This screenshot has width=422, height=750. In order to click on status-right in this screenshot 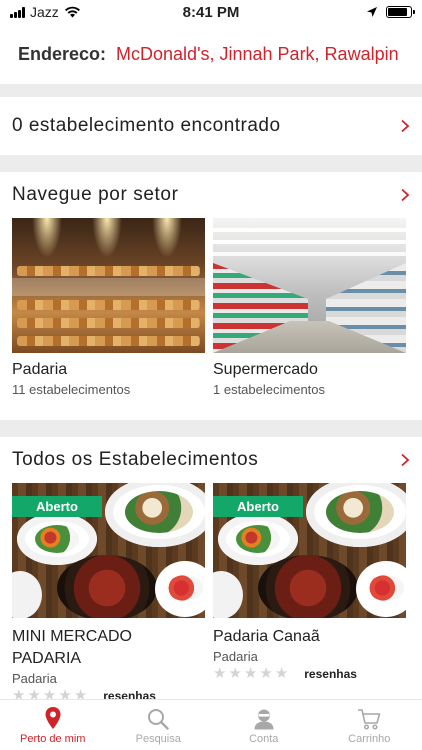, I will do `click(390, 12)`.